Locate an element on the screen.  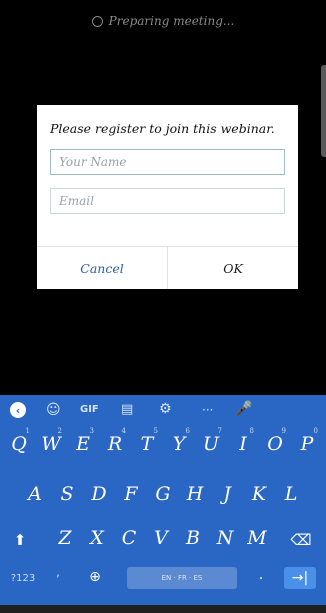
navigation-bar is located at coordinates (163, 609).